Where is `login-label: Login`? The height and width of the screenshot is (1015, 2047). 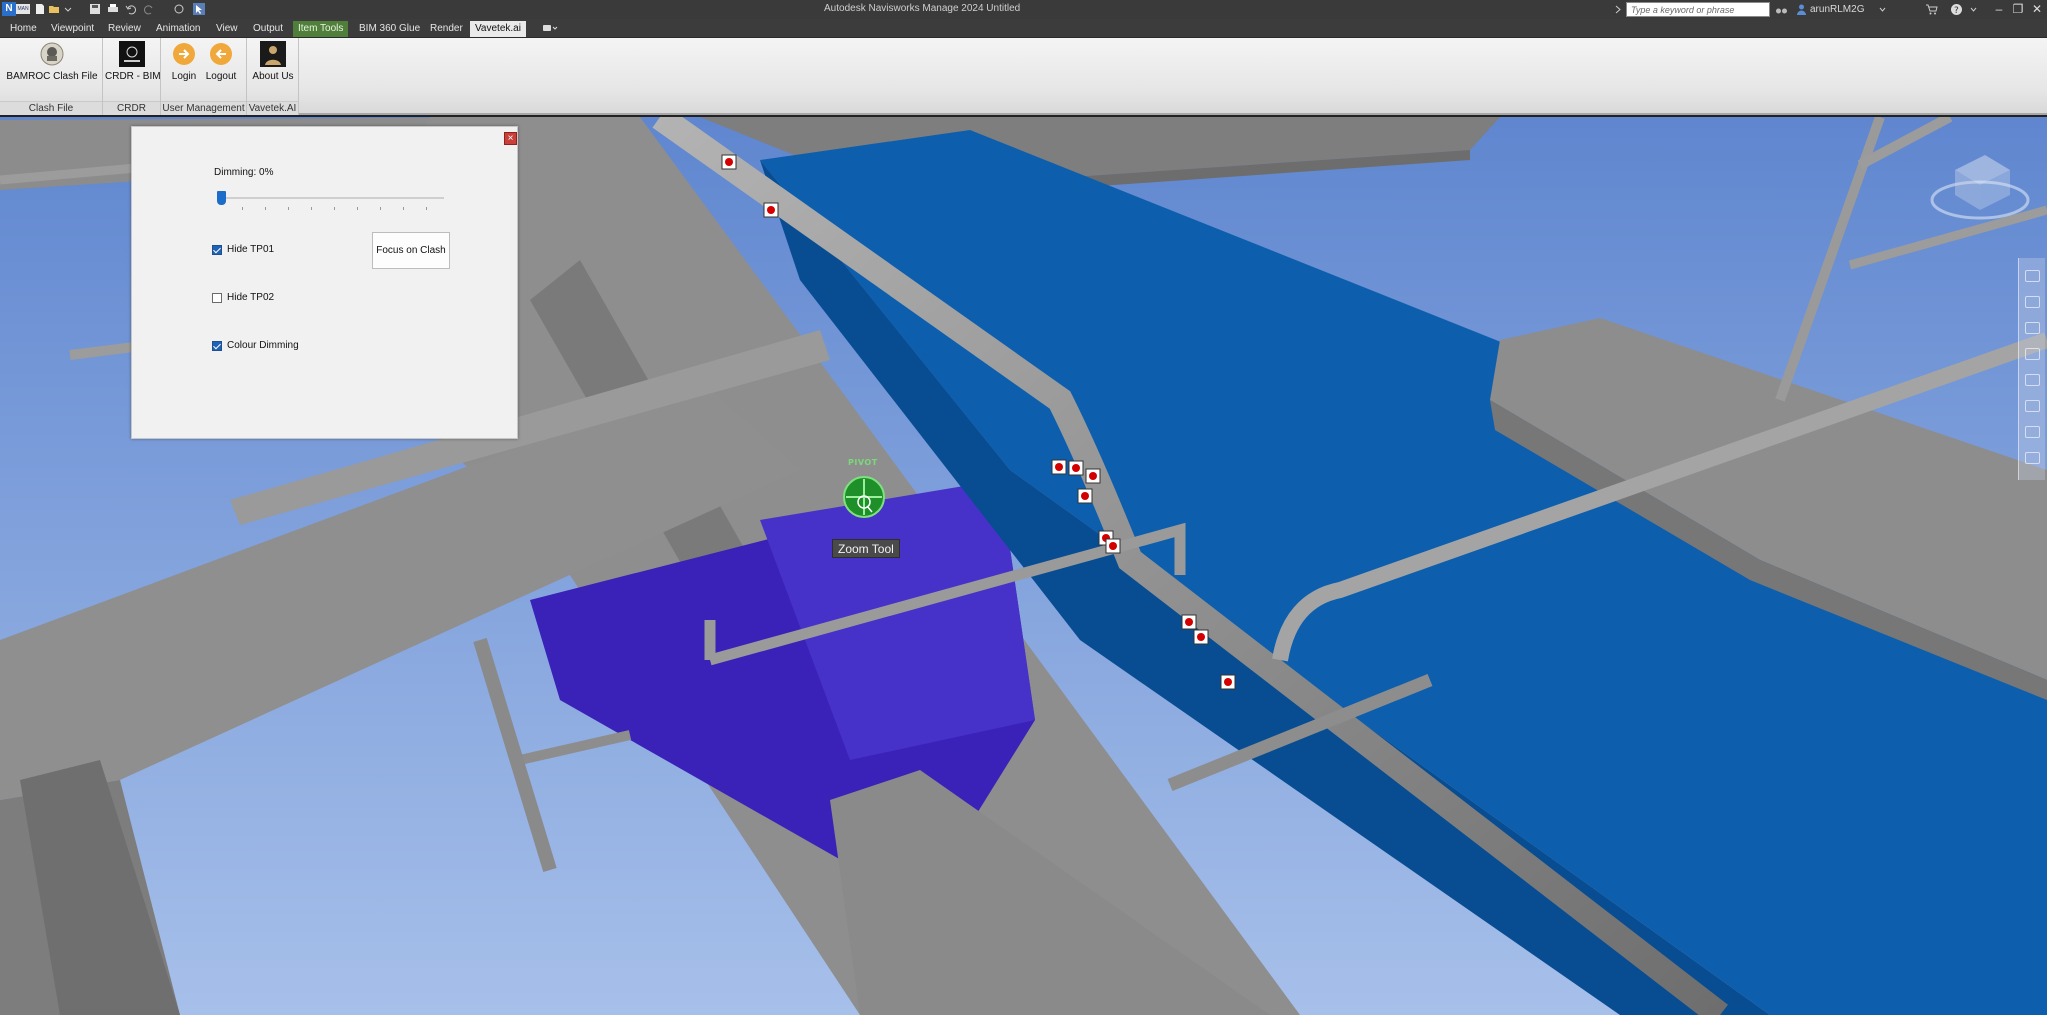
login-label: Login is located at coordinates (184, 76).